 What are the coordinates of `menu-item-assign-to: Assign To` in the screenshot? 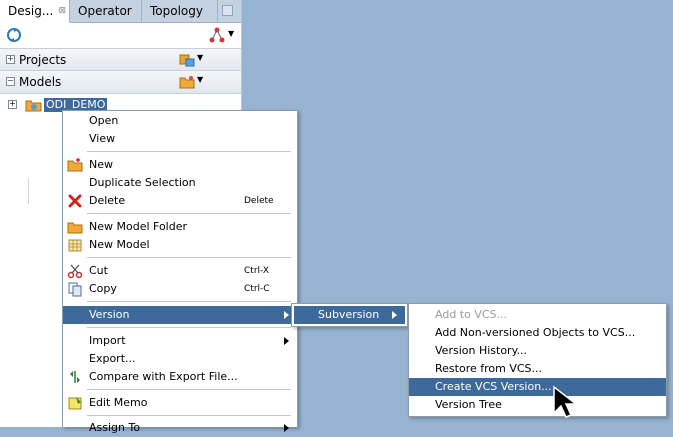 It's located at (180, 428).